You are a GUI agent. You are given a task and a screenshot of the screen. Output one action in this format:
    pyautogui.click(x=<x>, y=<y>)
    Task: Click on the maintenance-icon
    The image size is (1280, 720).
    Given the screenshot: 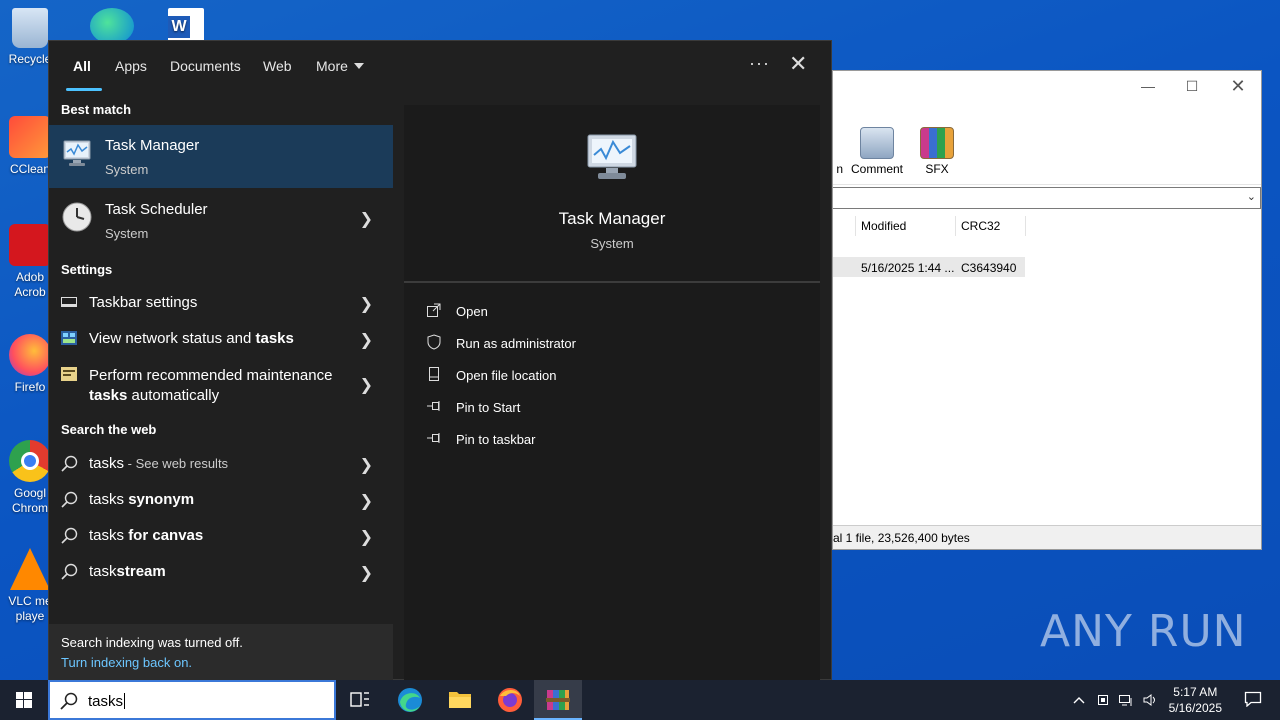 What is the action you would take?
    pyautogui.click(x=69, y=374)
    